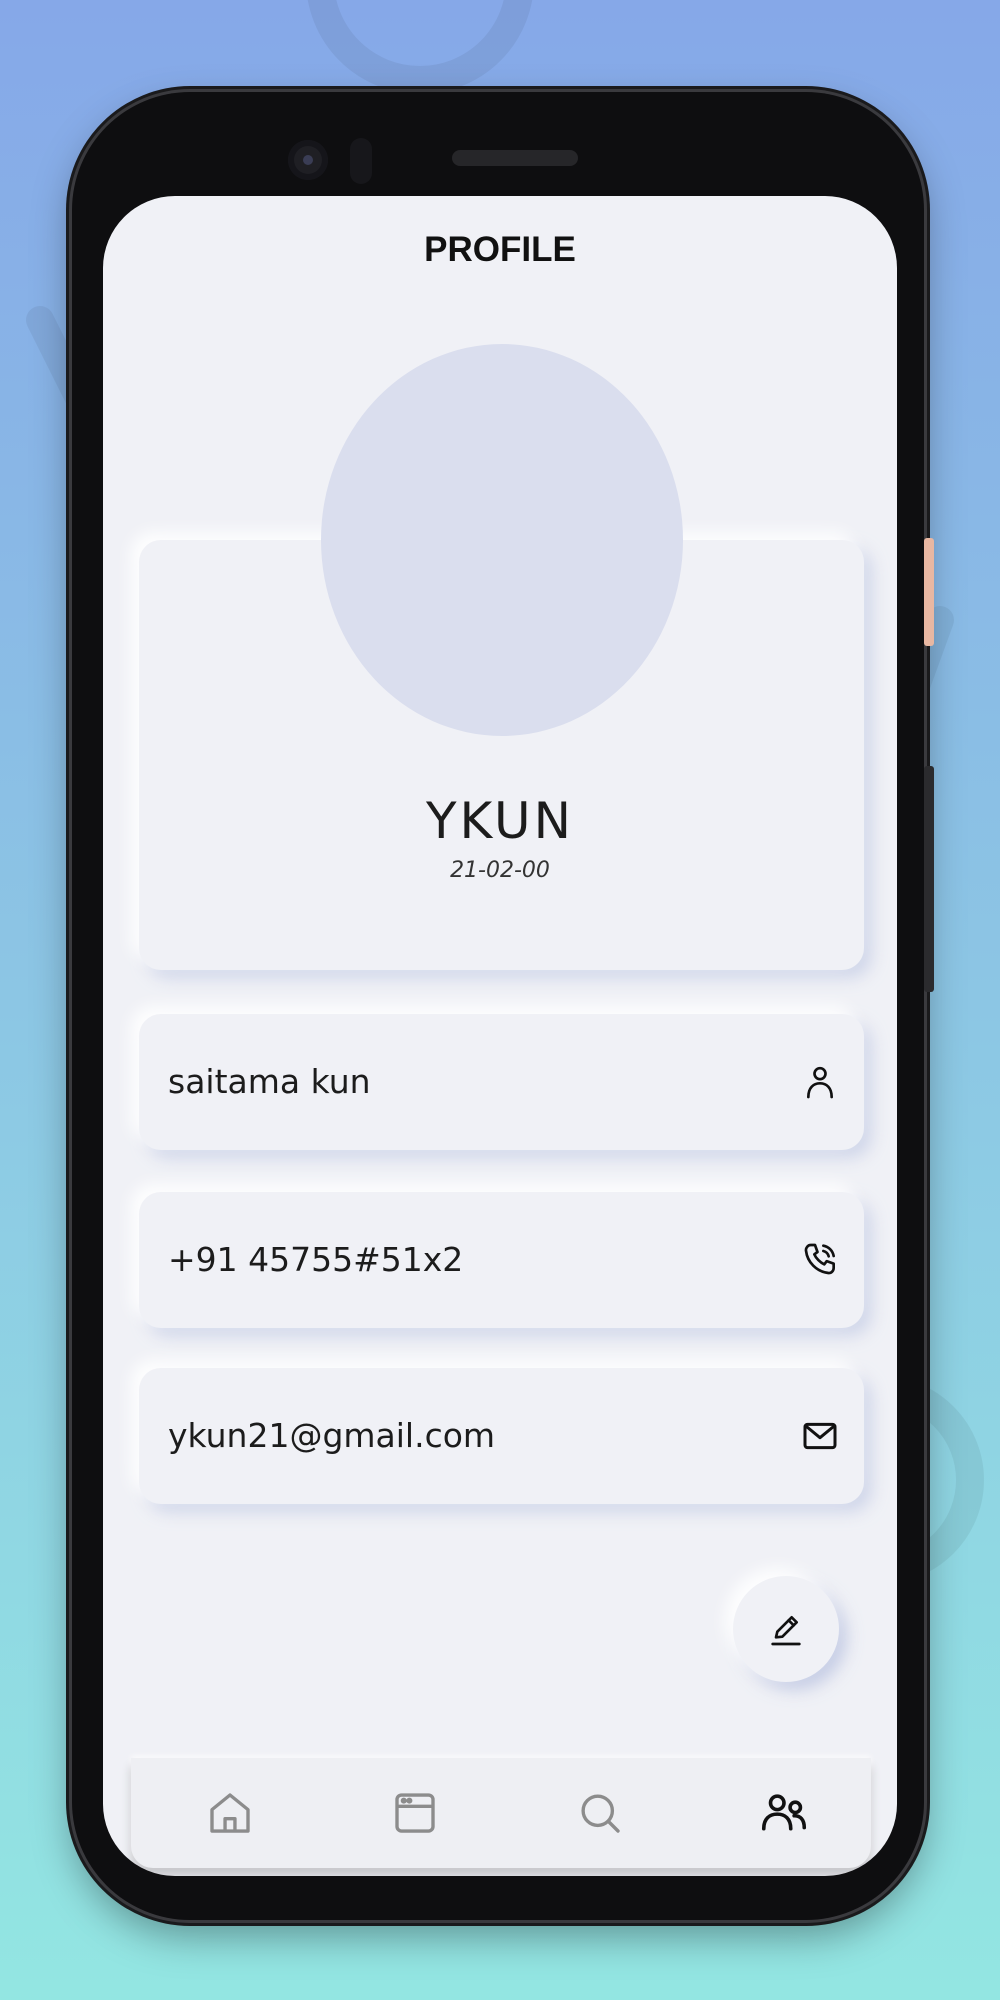 This screenshot has height=2000, width=1000. I want to click on username-value: saitama kun, so click(269, 1081).